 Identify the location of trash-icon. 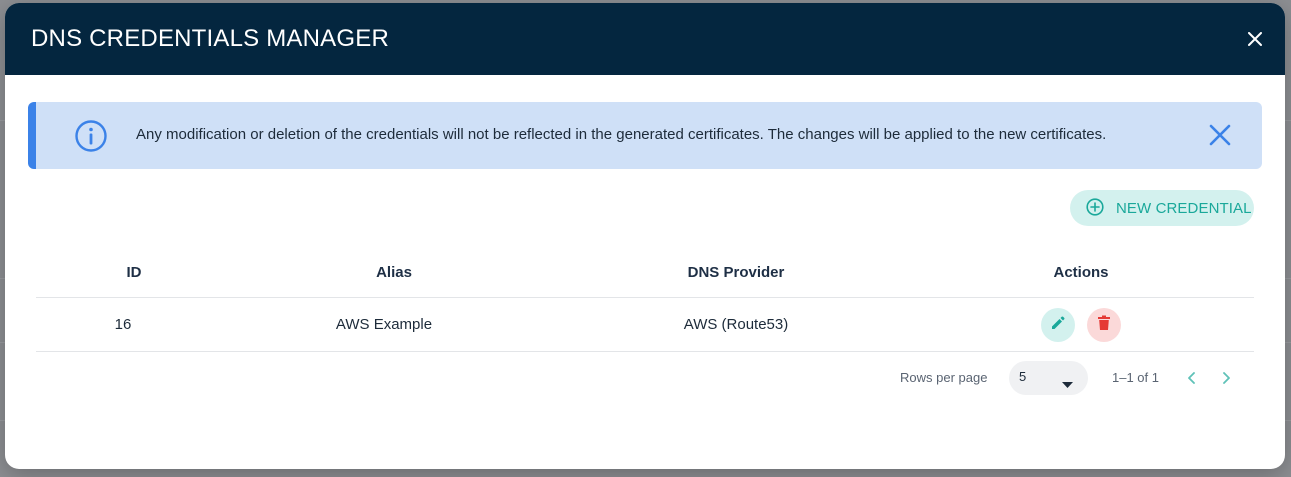
(1104, 324).